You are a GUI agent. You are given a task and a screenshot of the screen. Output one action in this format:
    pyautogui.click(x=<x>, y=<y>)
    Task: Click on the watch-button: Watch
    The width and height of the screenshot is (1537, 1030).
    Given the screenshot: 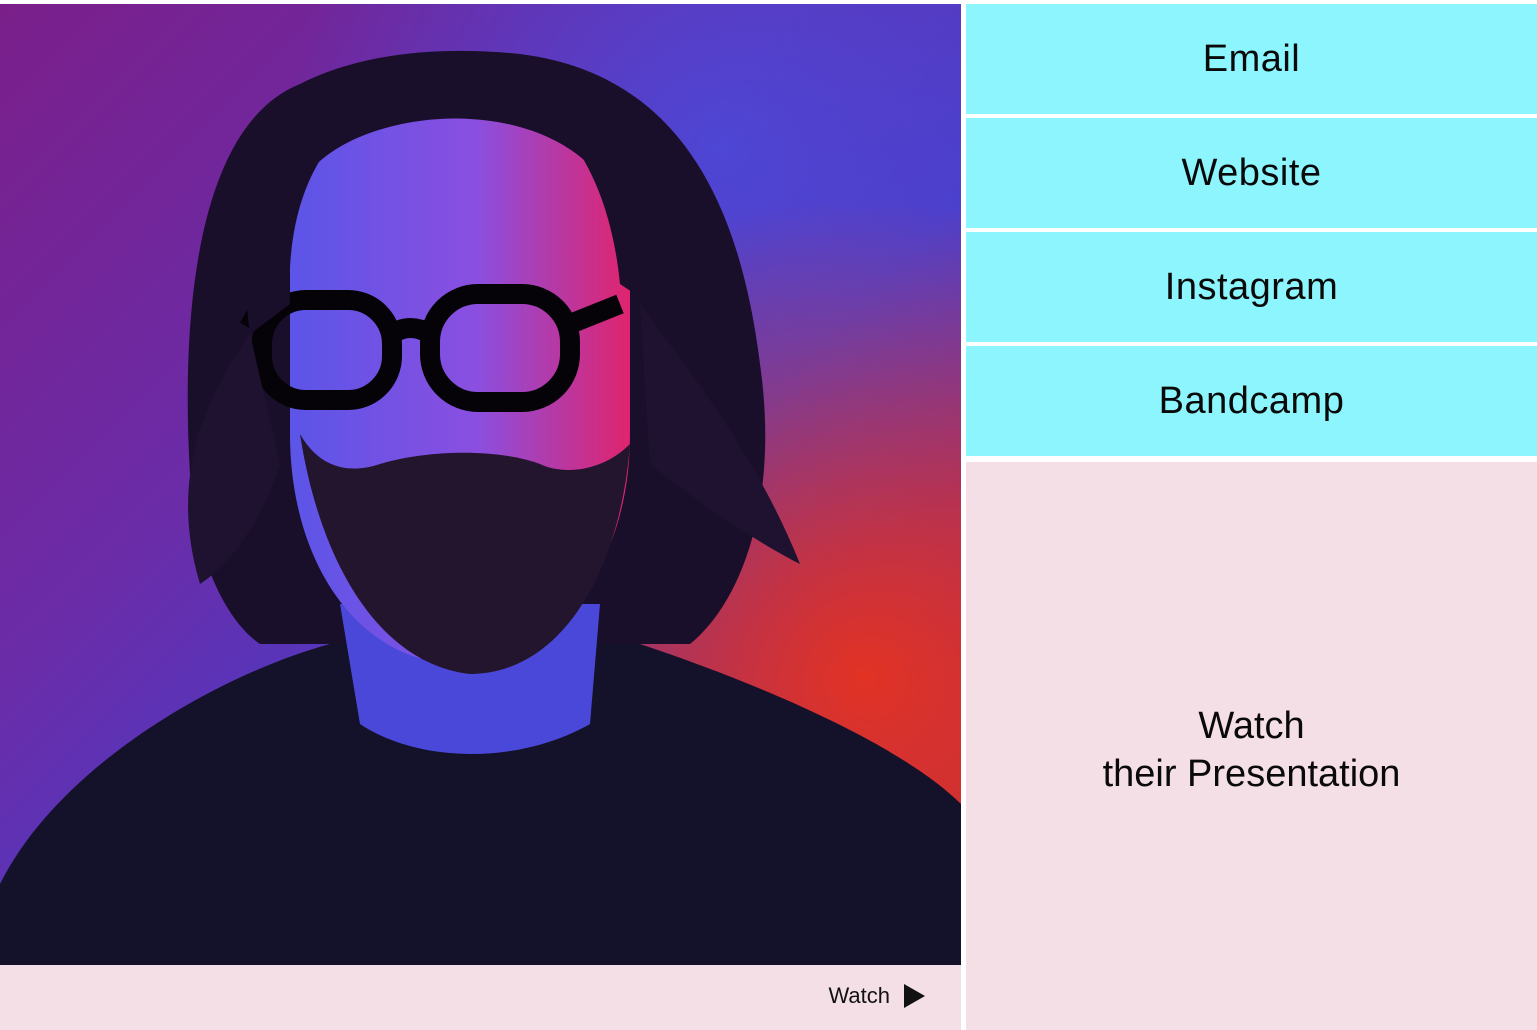 What is the action you would take?
    pyautogui.click(x=876, y=996)
    